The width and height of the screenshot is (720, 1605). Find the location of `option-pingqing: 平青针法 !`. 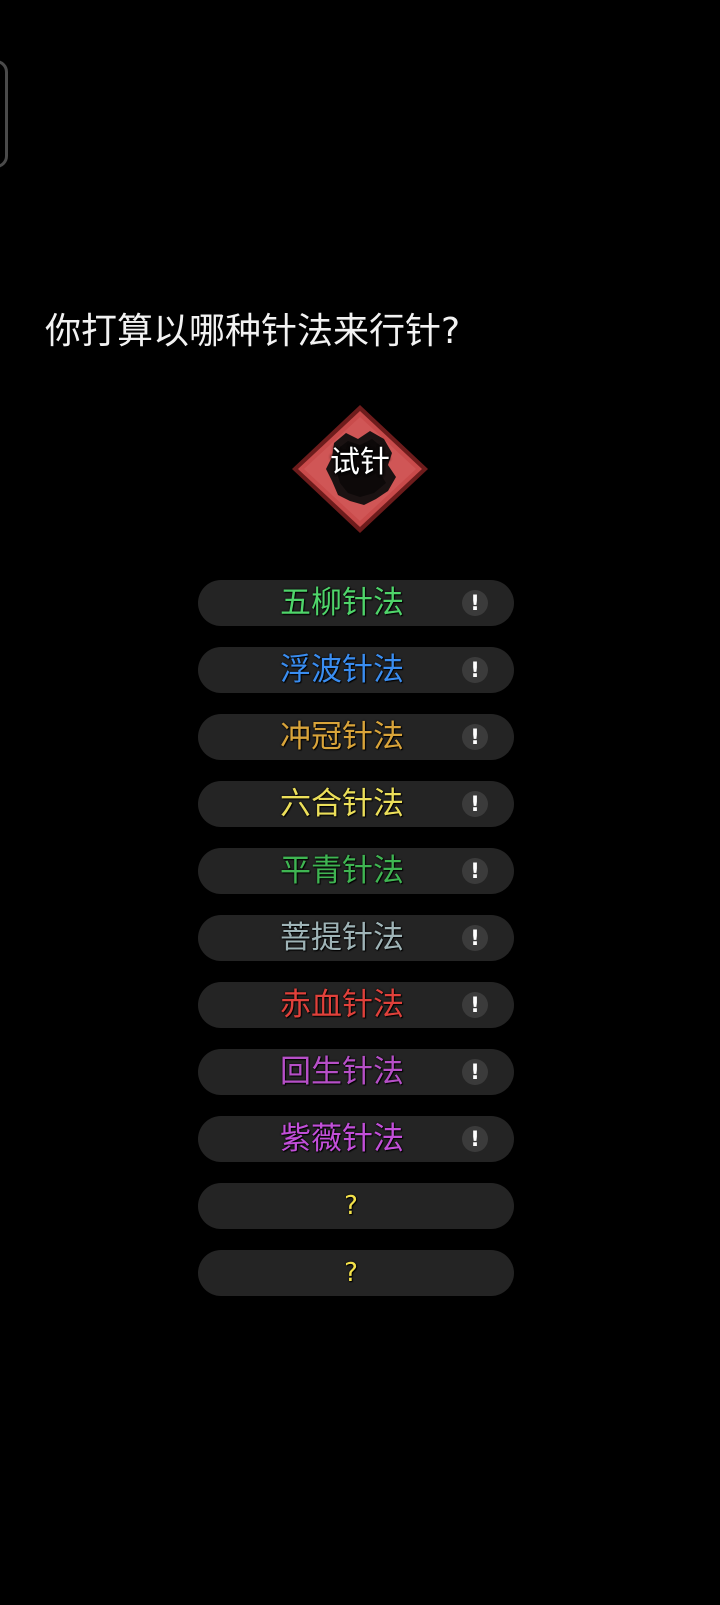

option-pingqing: 平青针法 ! is located at coordinates (356, 871).